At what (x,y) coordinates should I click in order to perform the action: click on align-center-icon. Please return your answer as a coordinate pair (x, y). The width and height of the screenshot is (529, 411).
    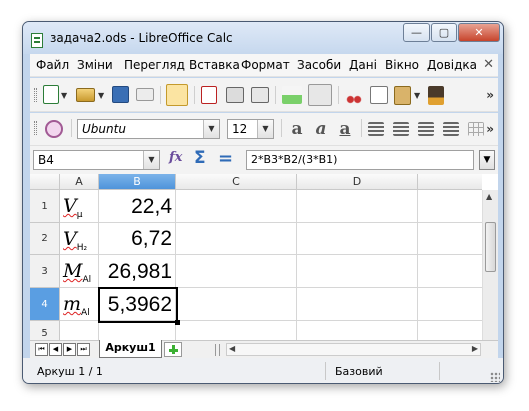
    Looking at the image, I should click on (401, 129).